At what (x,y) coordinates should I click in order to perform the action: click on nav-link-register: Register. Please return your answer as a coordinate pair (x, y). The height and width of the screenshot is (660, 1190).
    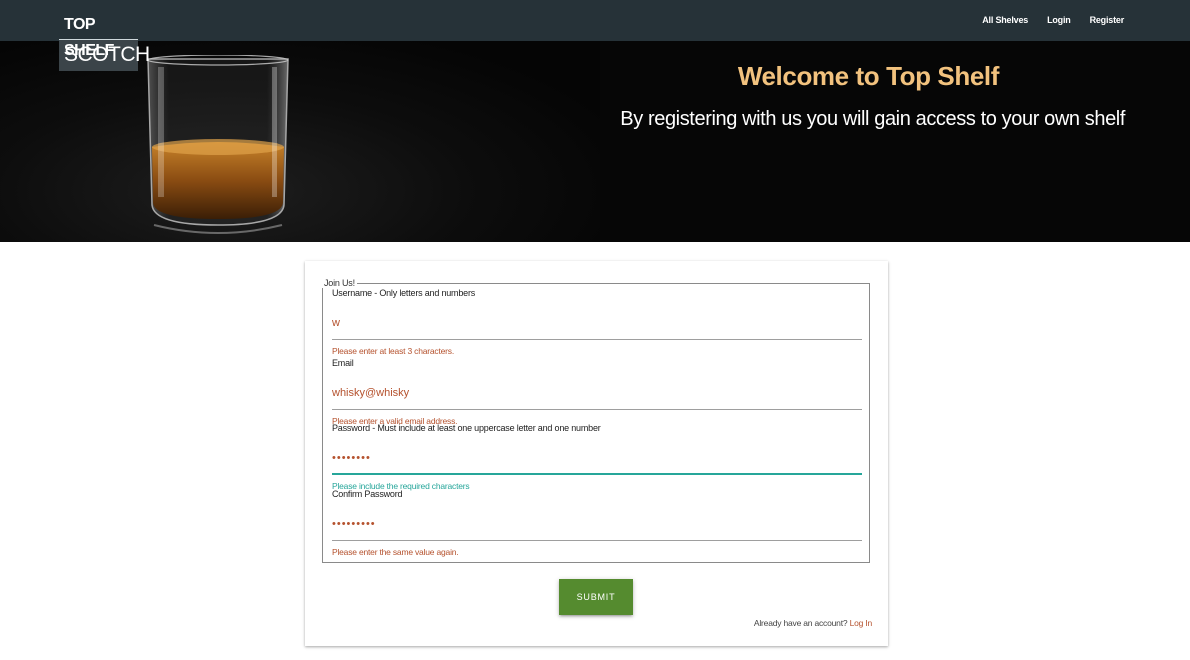
    Looking at the image, I should click on (1107, 20).